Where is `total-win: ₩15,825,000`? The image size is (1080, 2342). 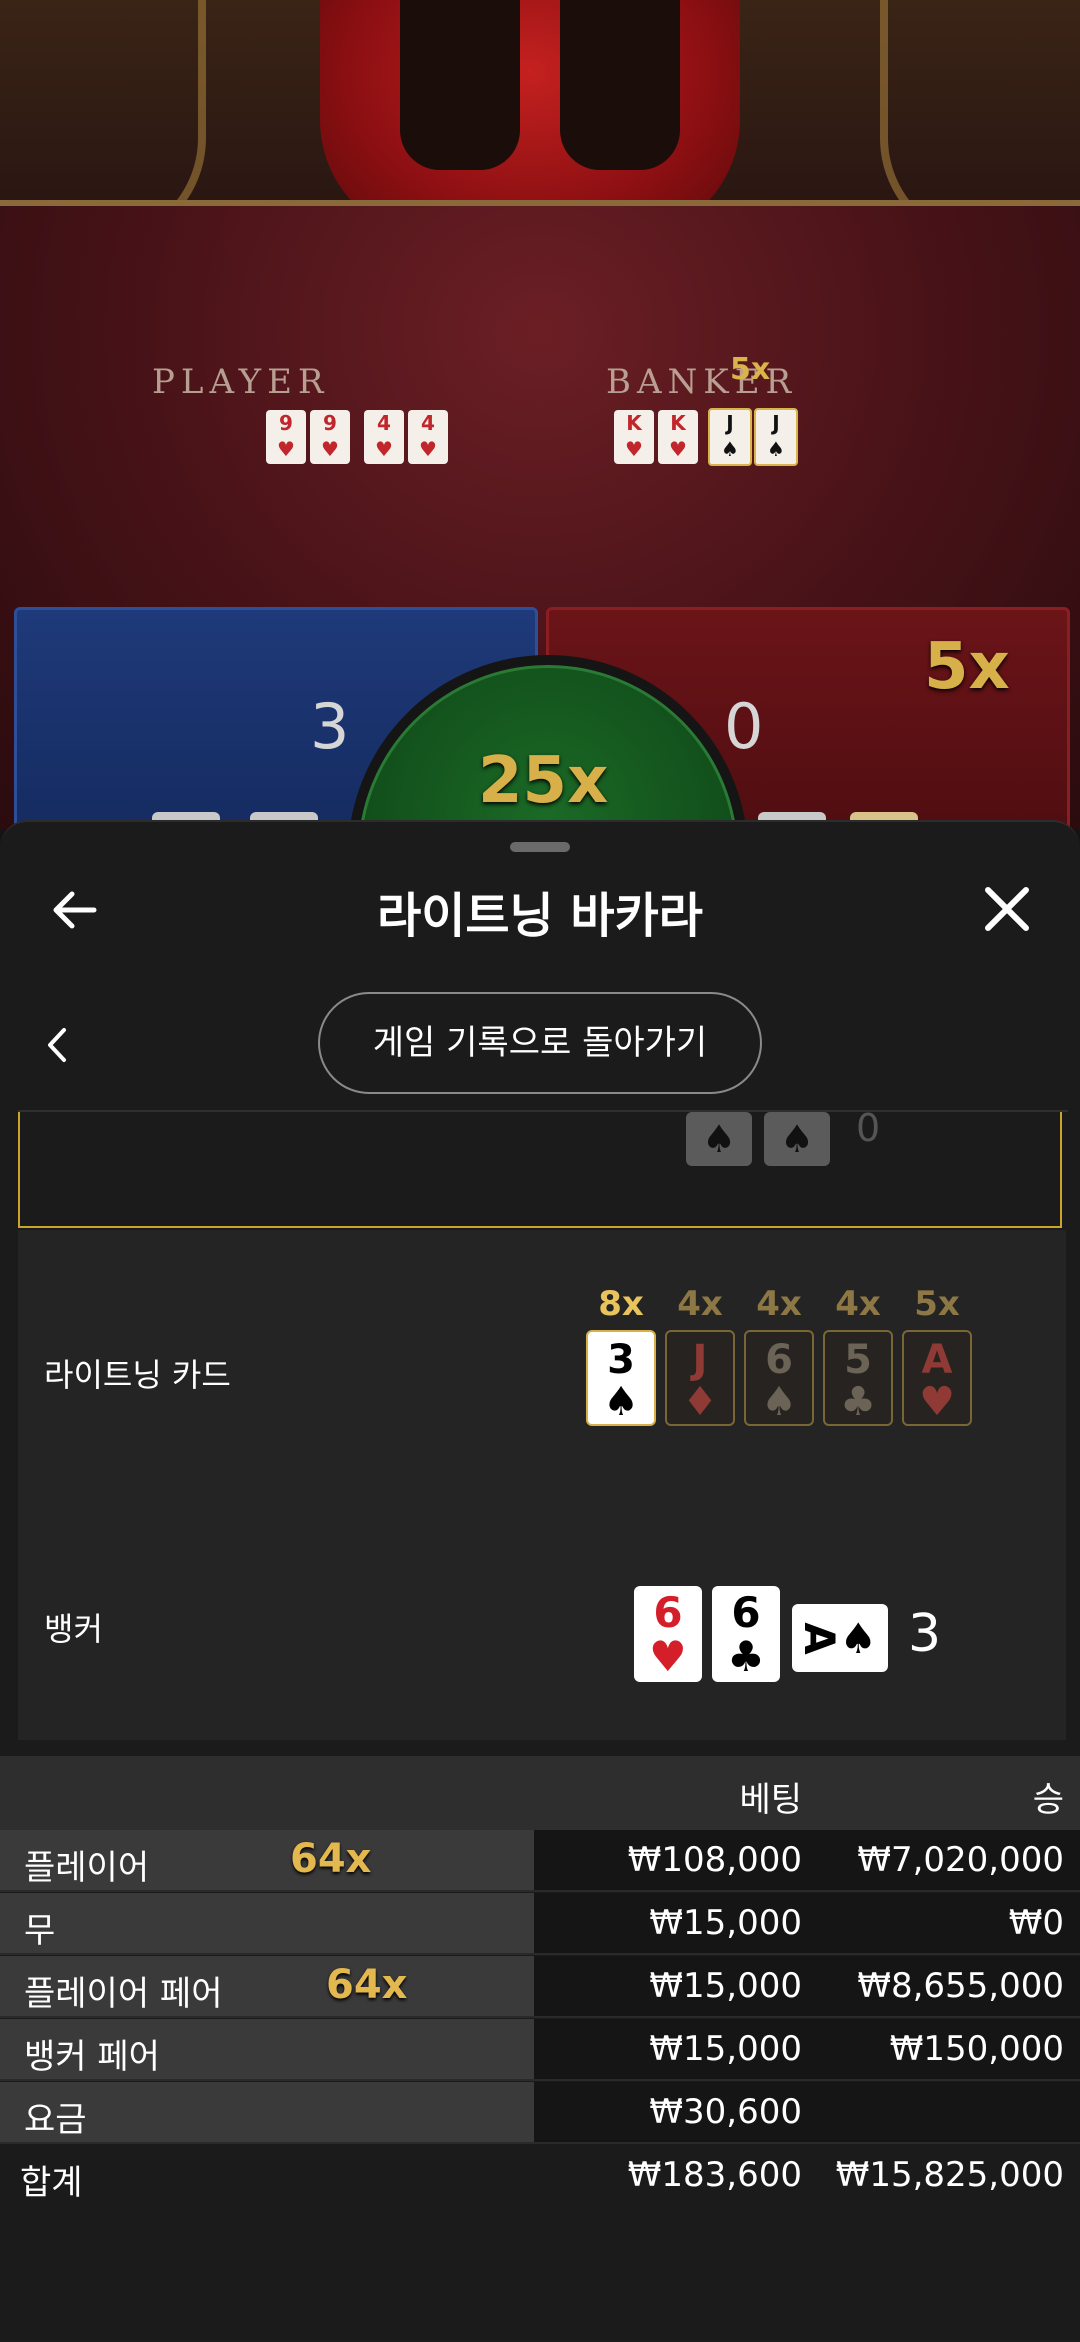
total-win: ₩15,825,000 is located at coordinates (949, 2175).